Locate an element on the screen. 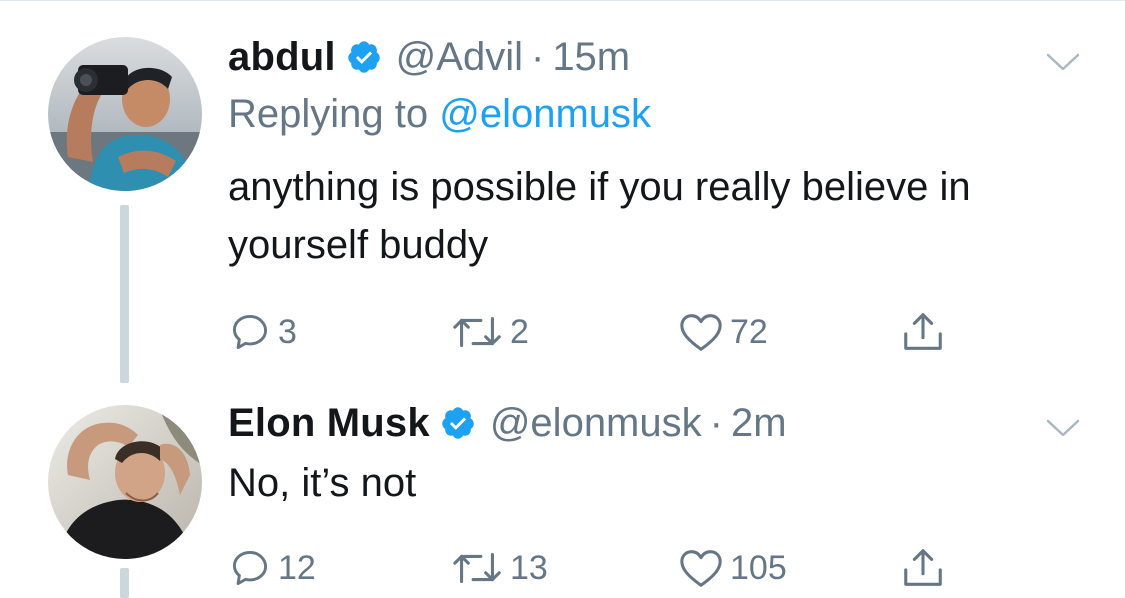 This screenshot has width=1125, height=598. mention-link: @elonmusk is located at coordinates (545, 114).